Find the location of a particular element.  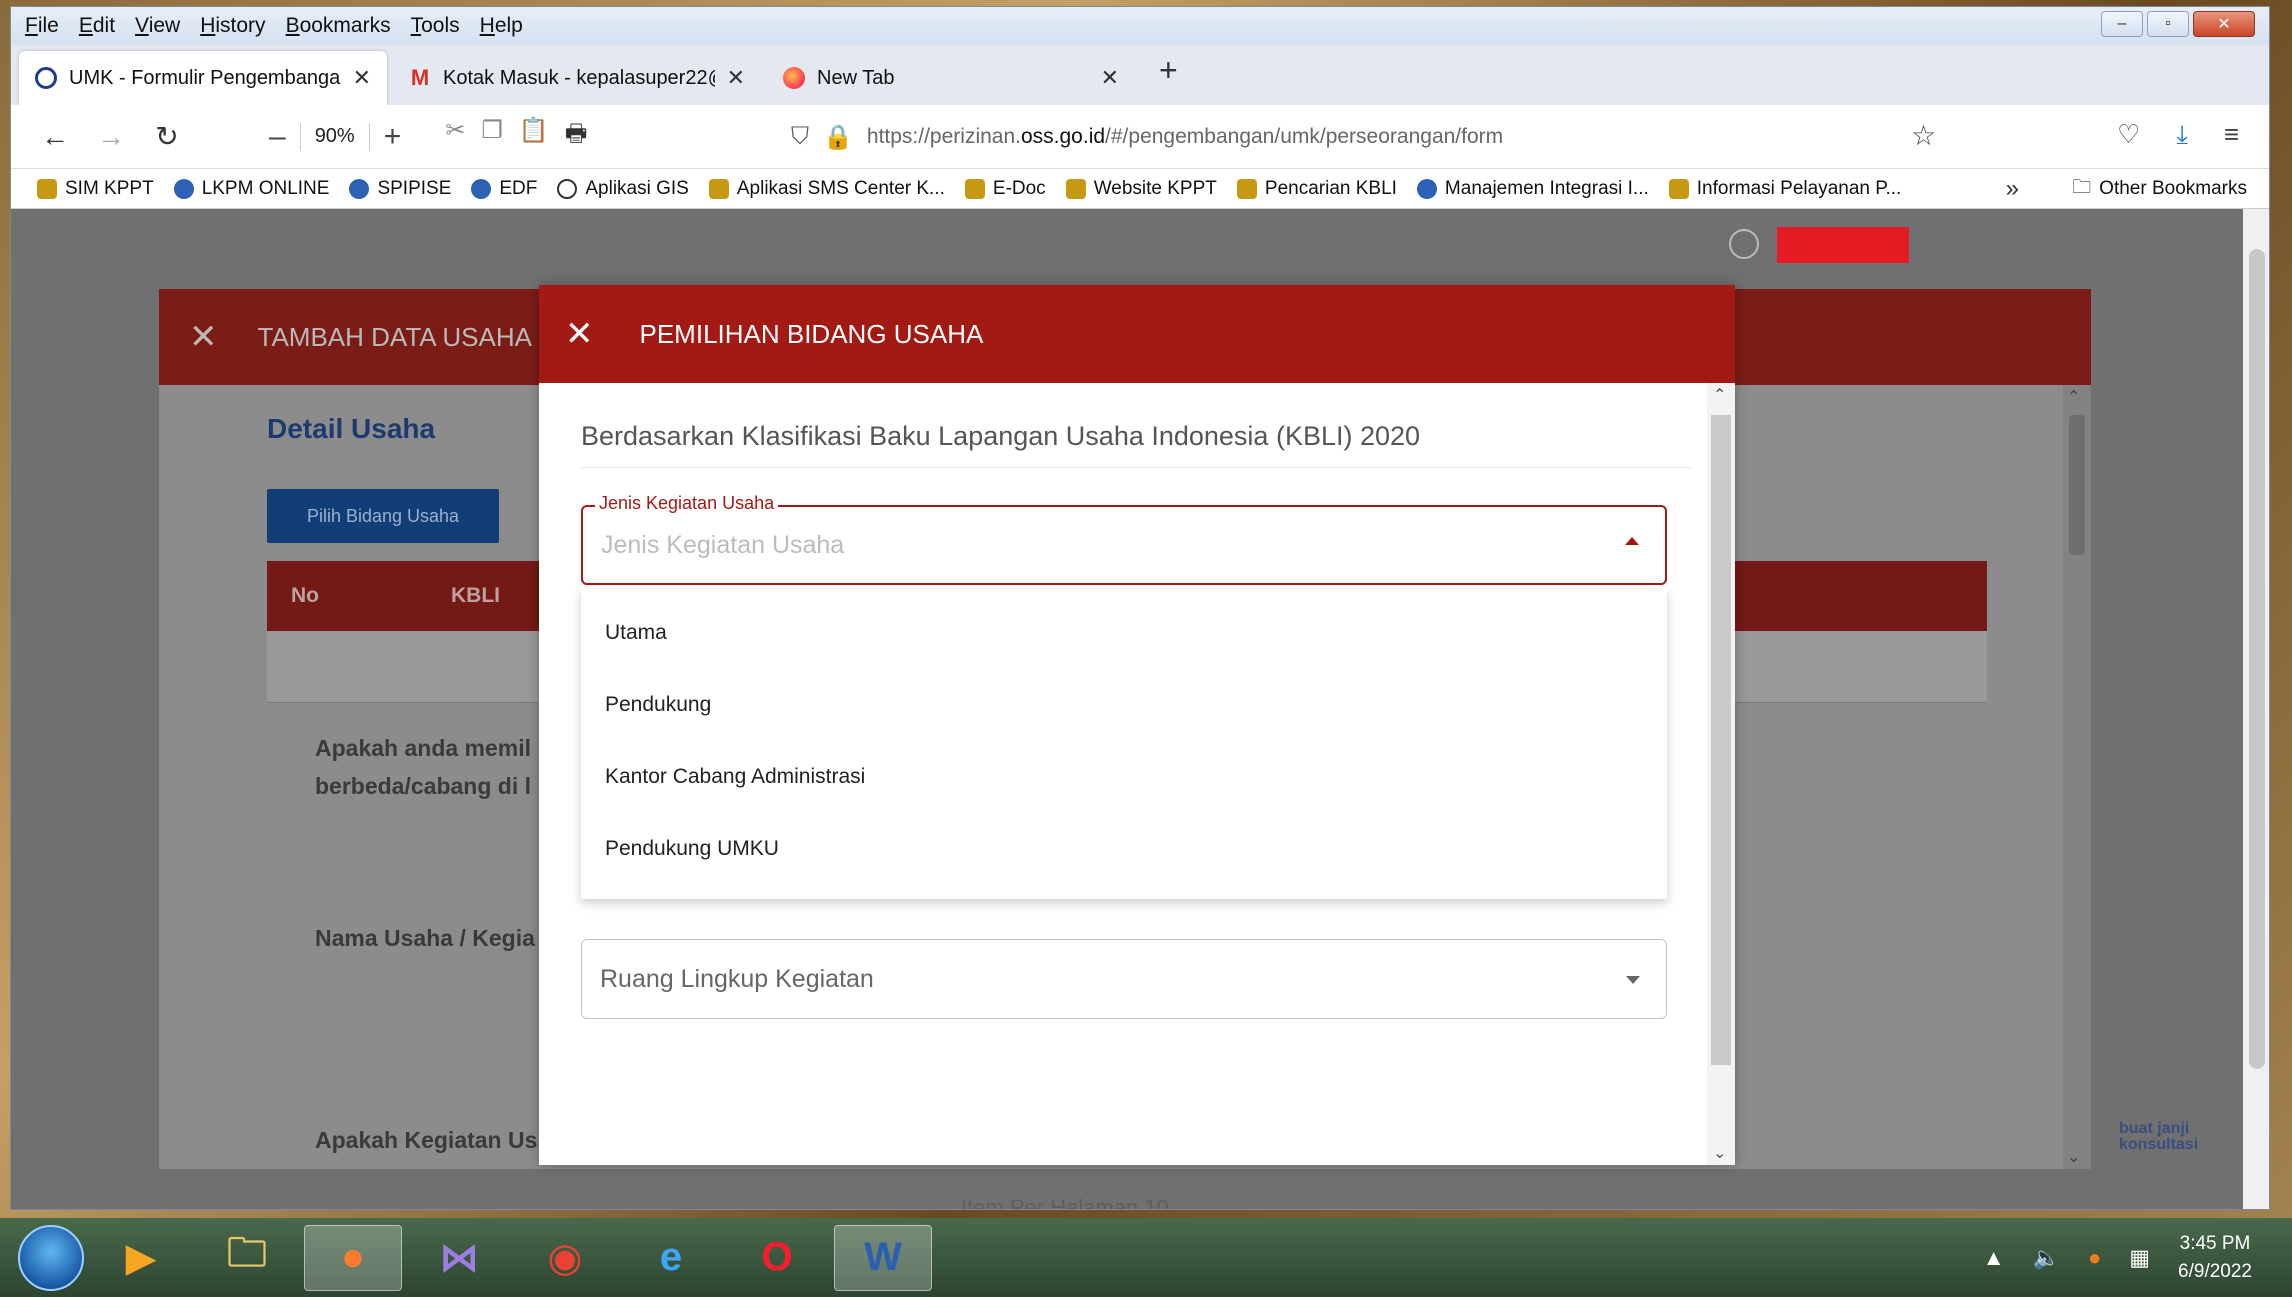

menu-file: File is located at coordinates (42, 26).